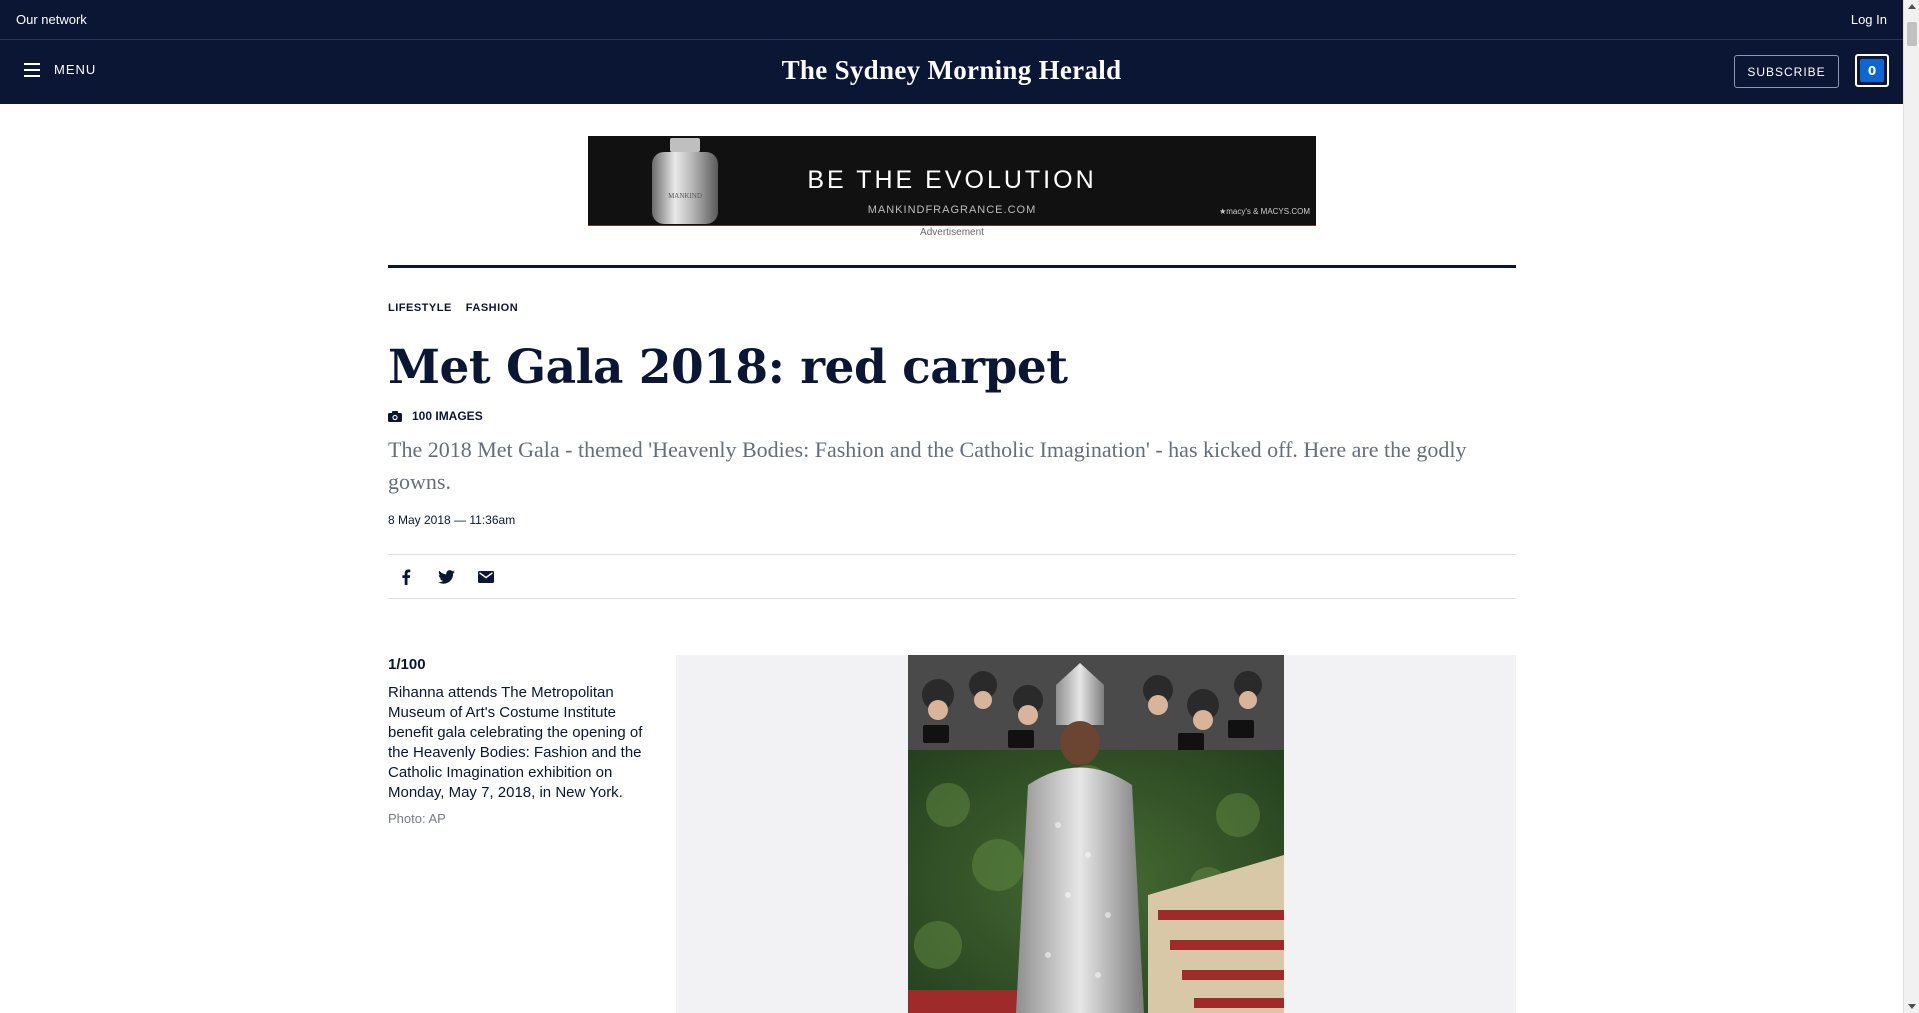 The width and height of the screenshot is (1919, 1013). I want to click on scroll-down-icon, so click(1912, 1006).